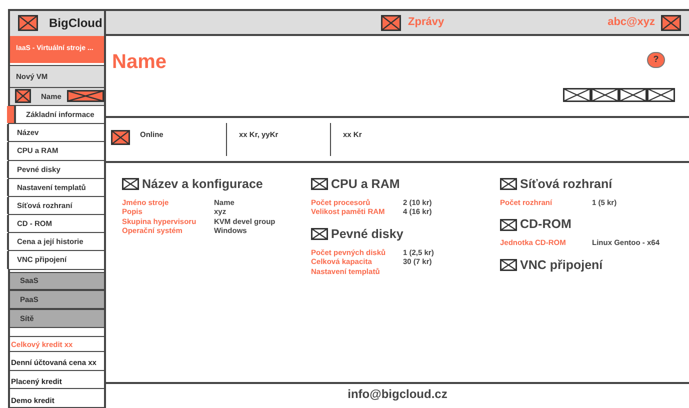 Image resolution: width=689 pixels, height=408 pixels. I want to click on section-title: Název a konfigurace, so click(202, 184).